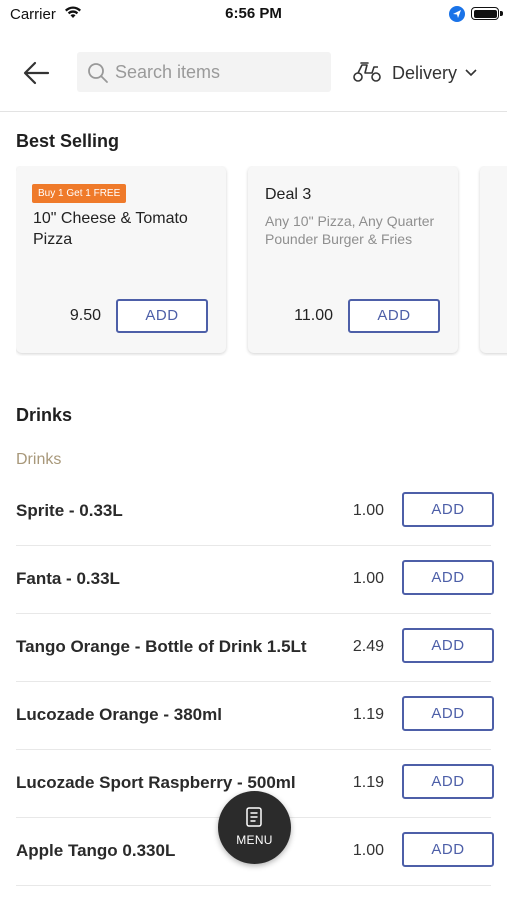 This screenshot has height=900, width=507. What do you see at coordinates (39, 459) in the screenshot?
I see `drinks-subcategory-label: Drinks` at bounding box center [39, 459].